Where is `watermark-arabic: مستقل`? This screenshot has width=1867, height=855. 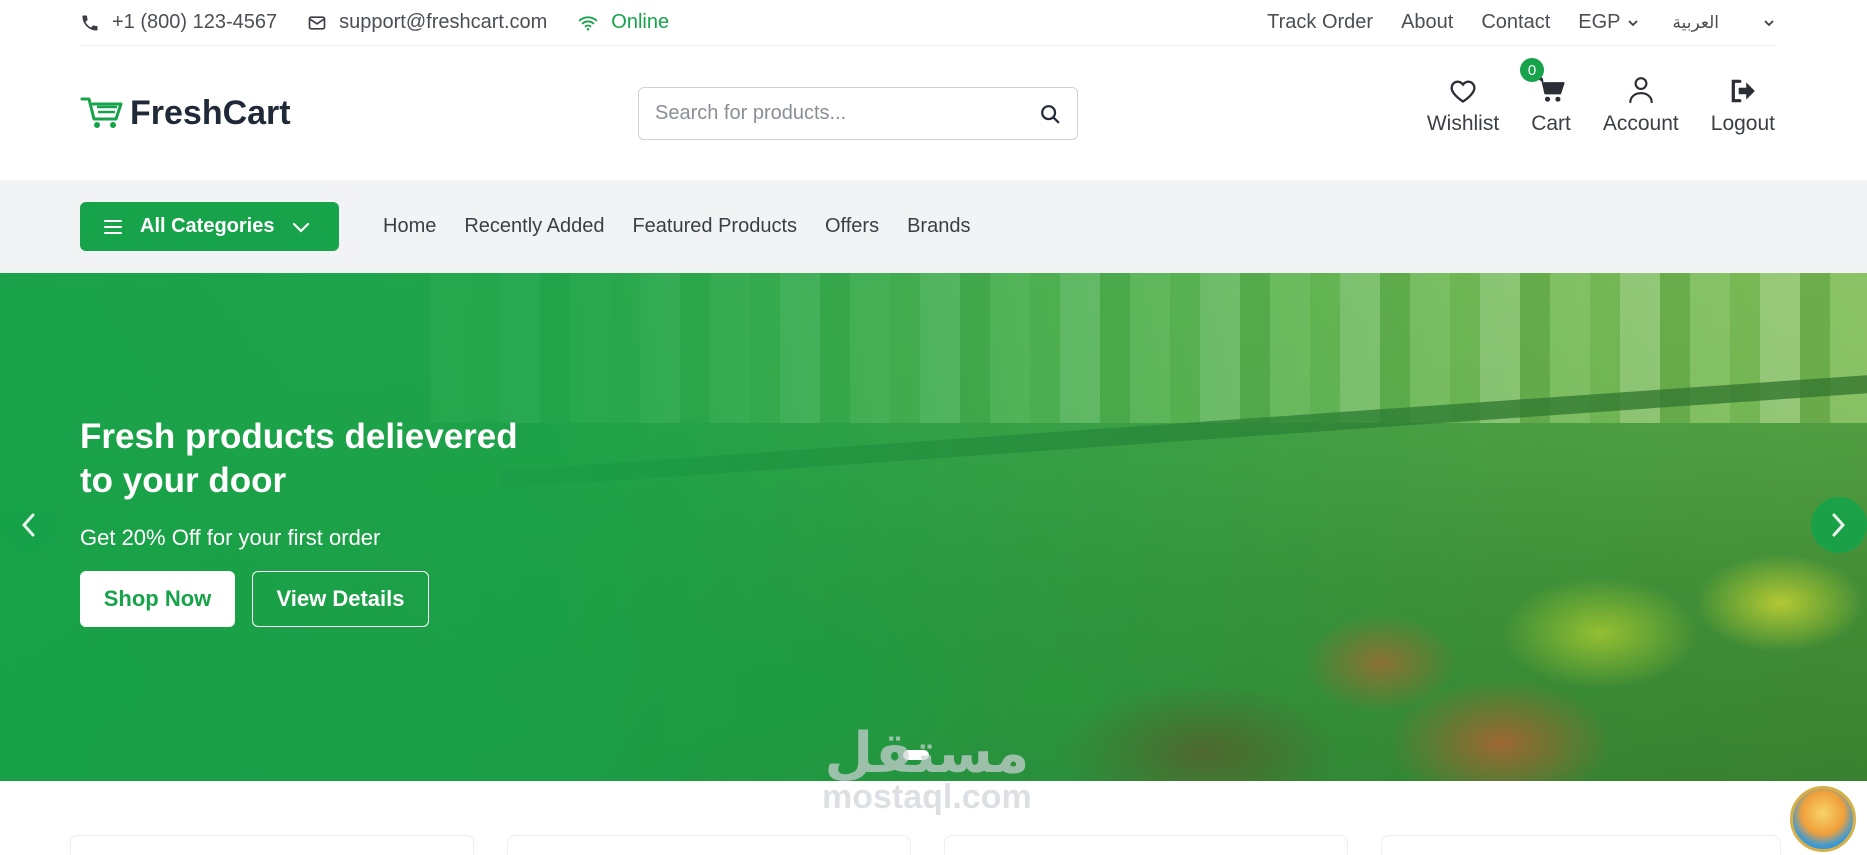 watermark-arabic: مستقل is located at coordinates (927, 753).